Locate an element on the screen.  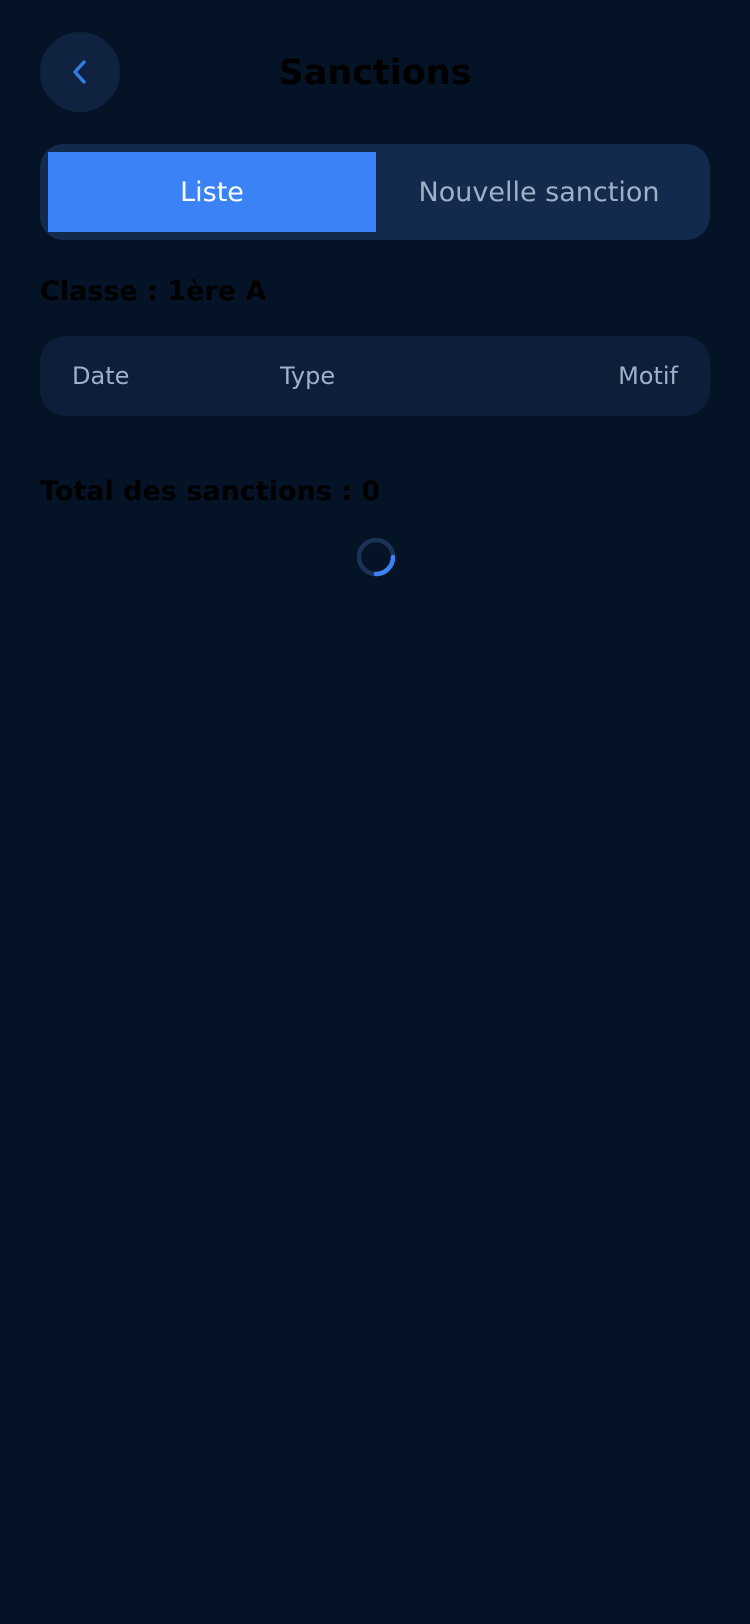
sanctions-table-header: Date Type Motif is located at coordinates (375, 376).